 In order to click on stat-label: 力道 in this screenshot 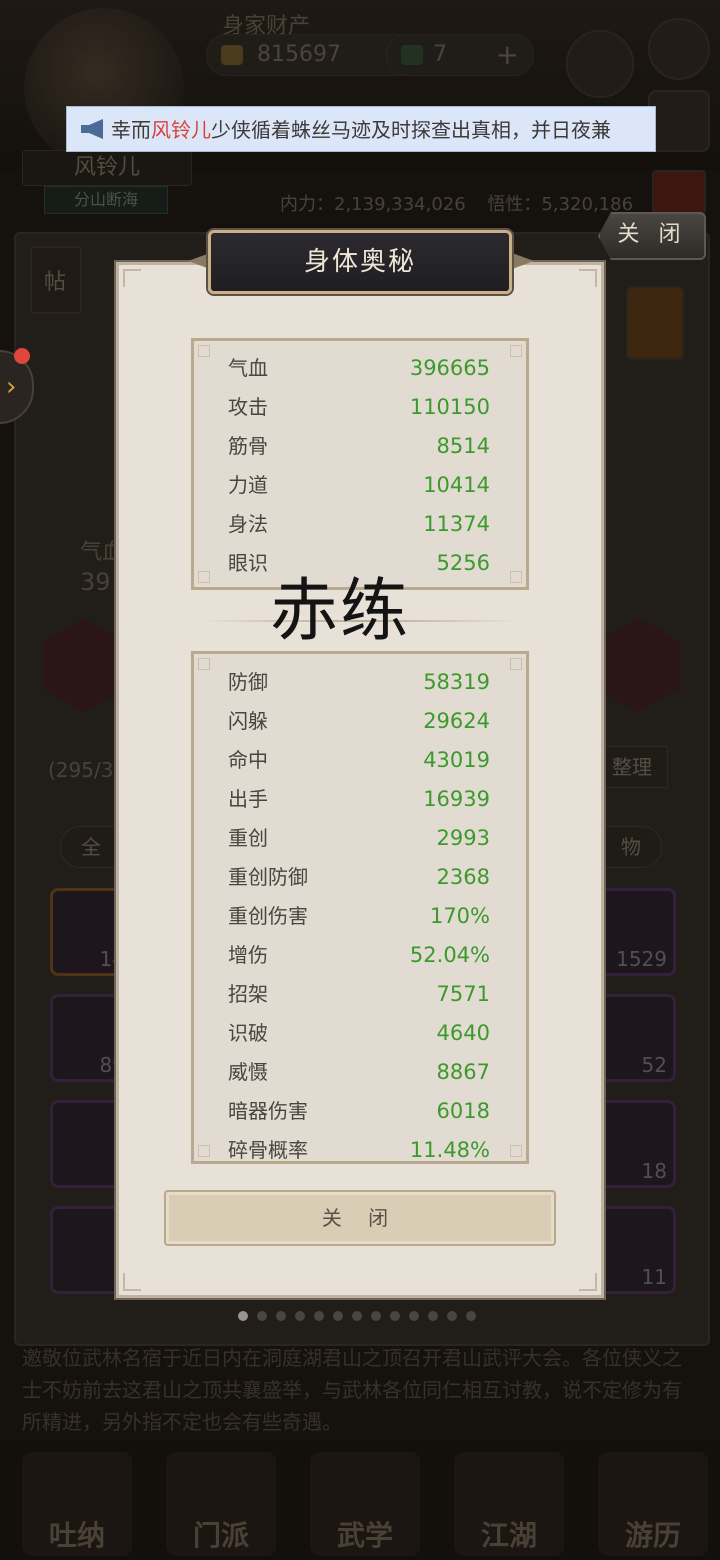, I will do `click(248, 485)`.